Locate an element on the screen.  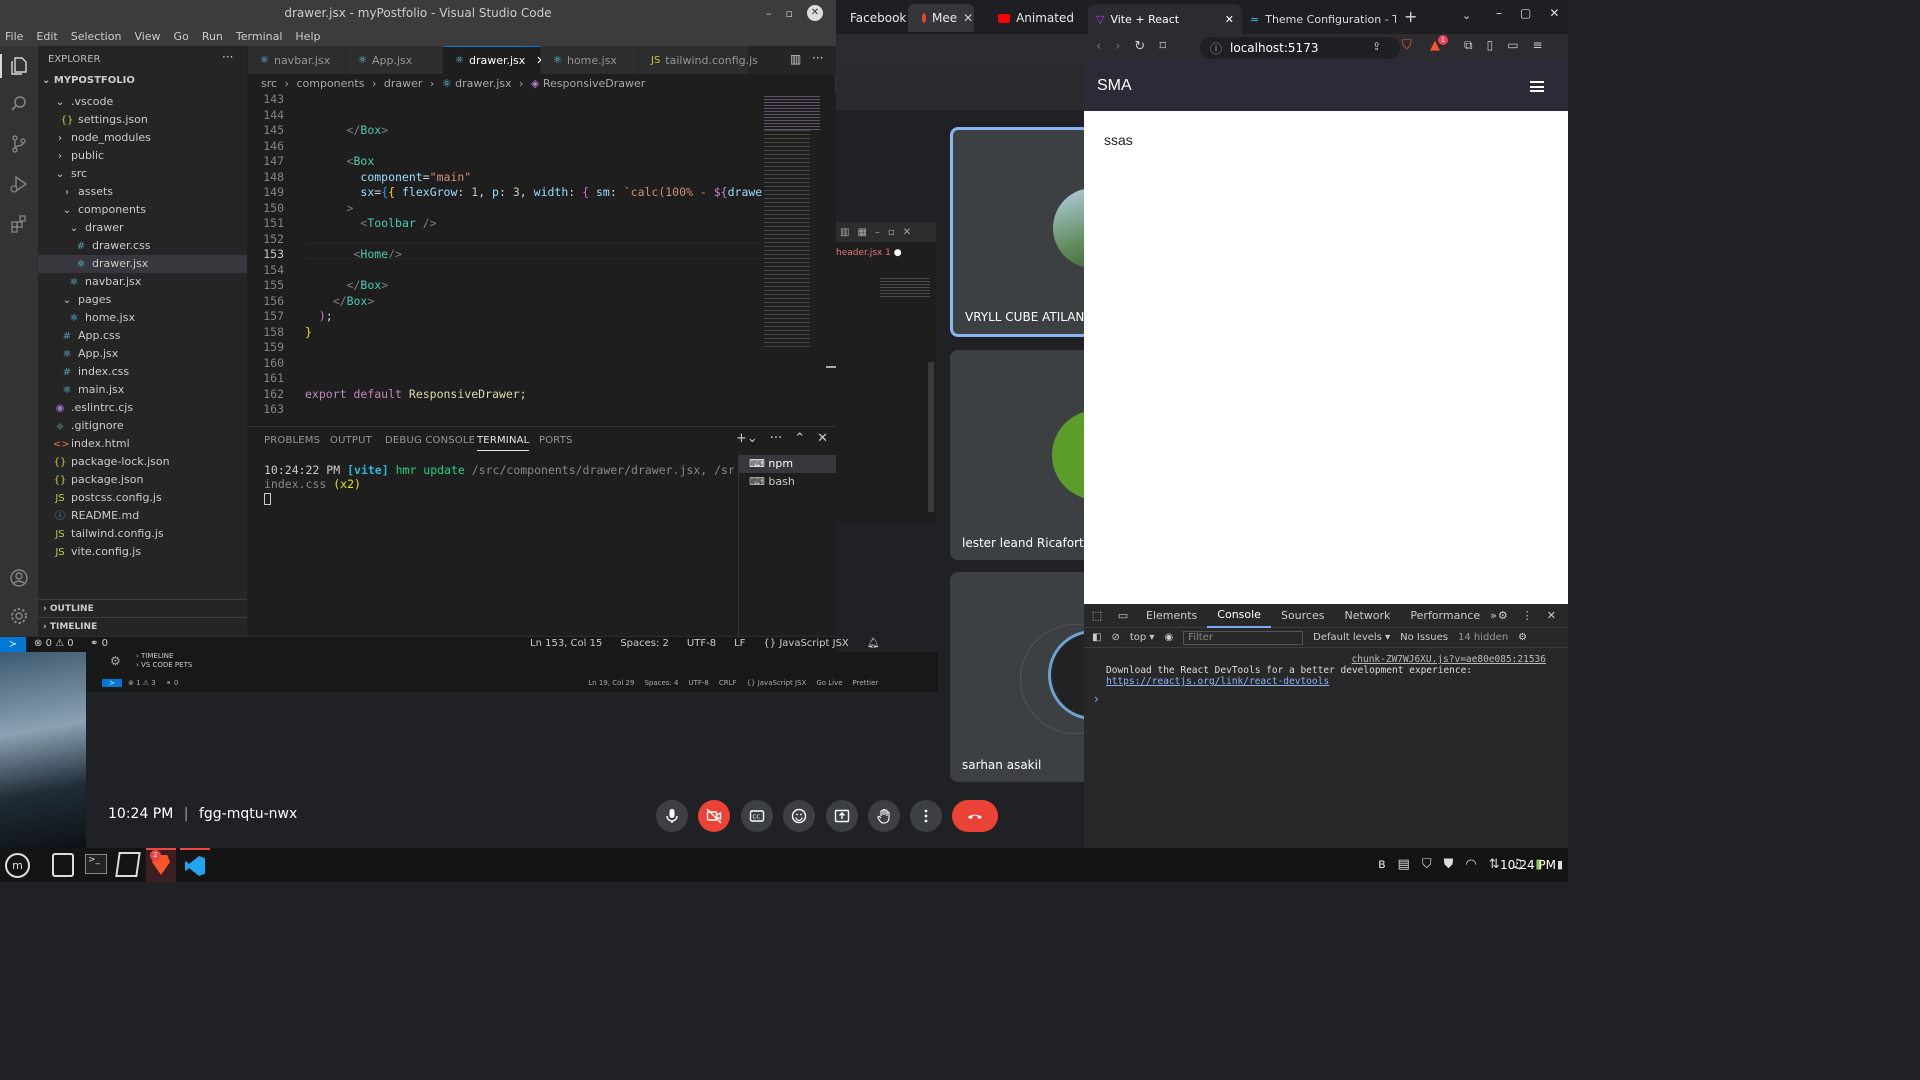
panel-tab-output: OUTPUT is located at coordinates (351, 440).